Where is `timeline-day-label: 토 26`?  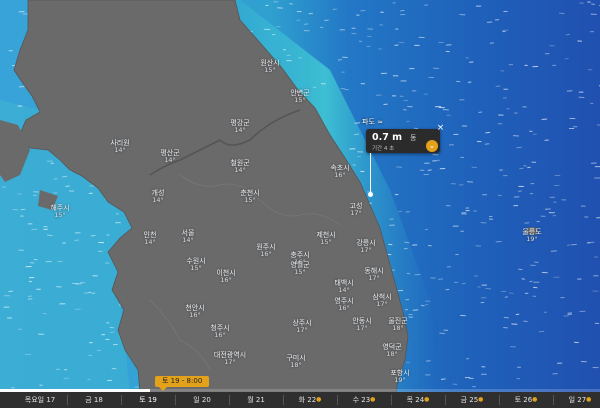 timeline-day-label: 토 26 is located at coordinates (523, 400).